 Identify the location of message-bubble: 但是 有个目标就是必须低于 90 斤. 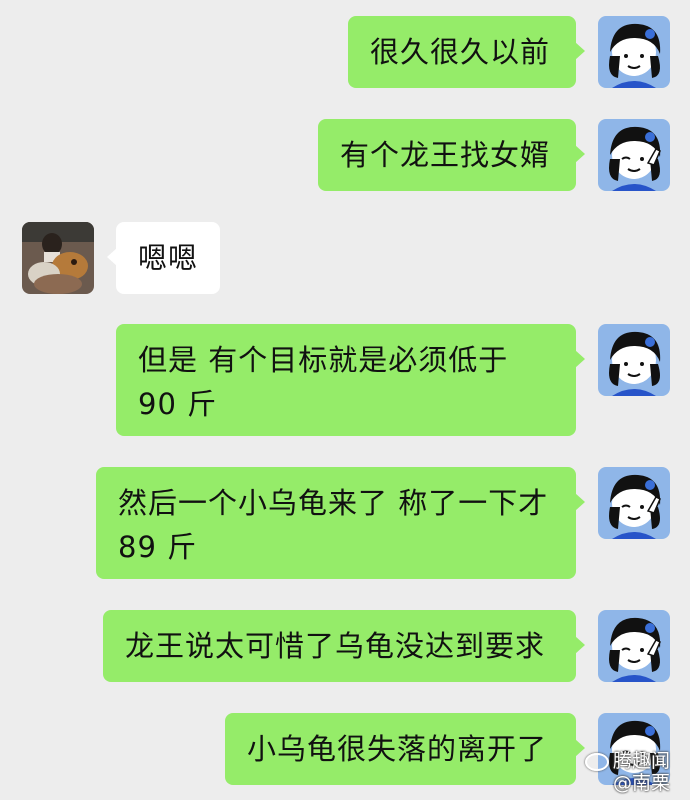
(350, 380).